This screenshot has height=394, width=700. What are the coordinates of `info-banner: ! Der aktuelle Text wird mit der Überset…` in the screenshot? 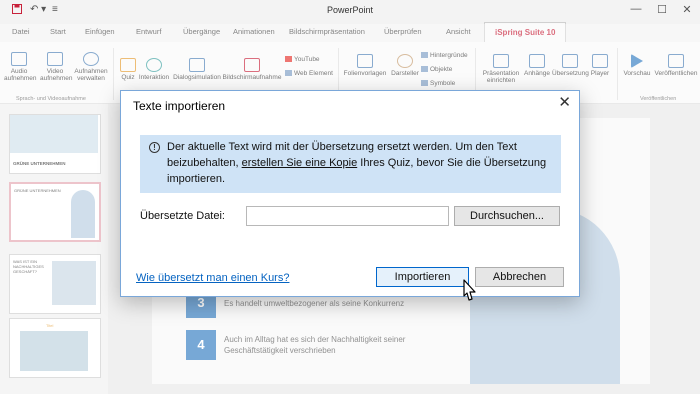 It's located at (350, 164).